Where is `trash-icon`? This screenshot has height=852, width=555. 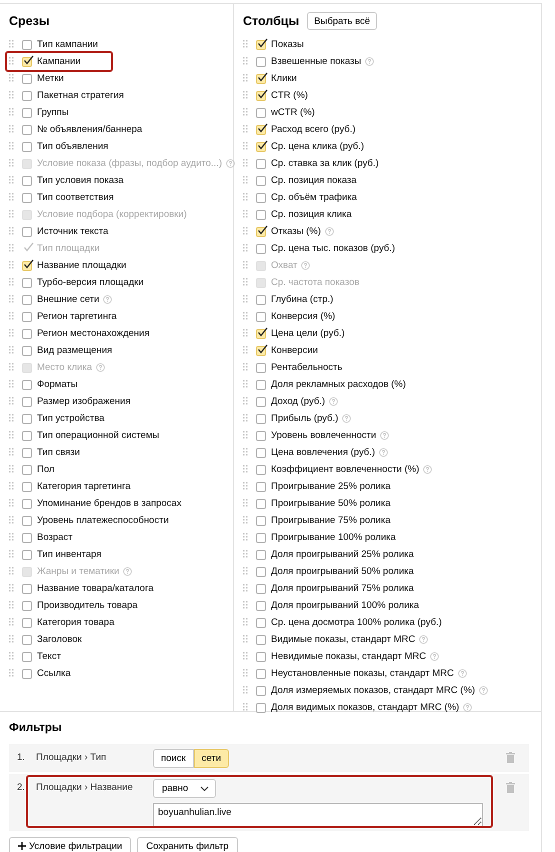
trash-icon is located at coordinates (510, 757).